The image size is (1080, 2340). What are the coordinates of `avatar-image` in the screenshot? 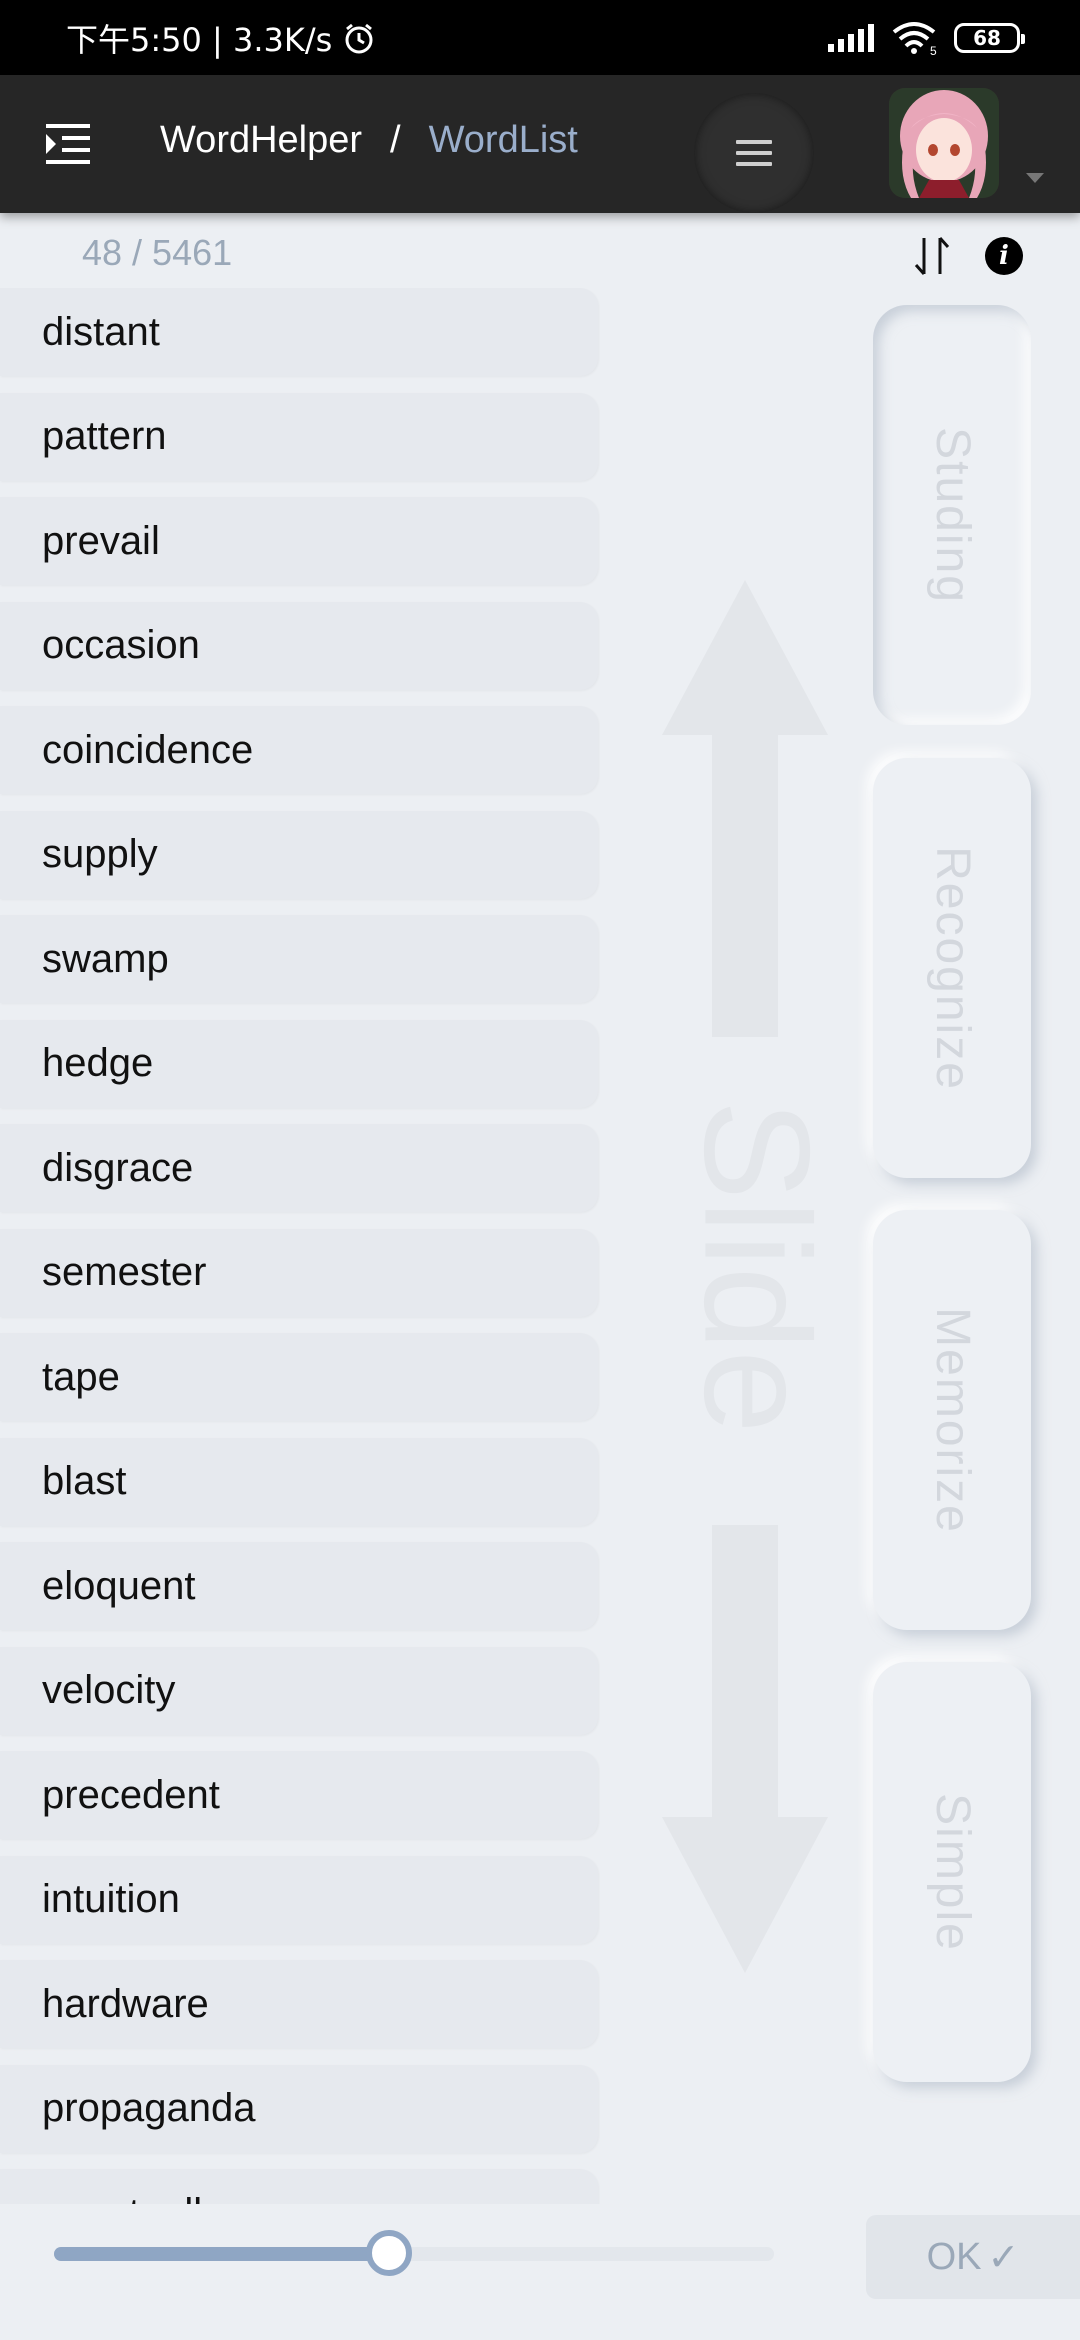 It's located at (944, 143).